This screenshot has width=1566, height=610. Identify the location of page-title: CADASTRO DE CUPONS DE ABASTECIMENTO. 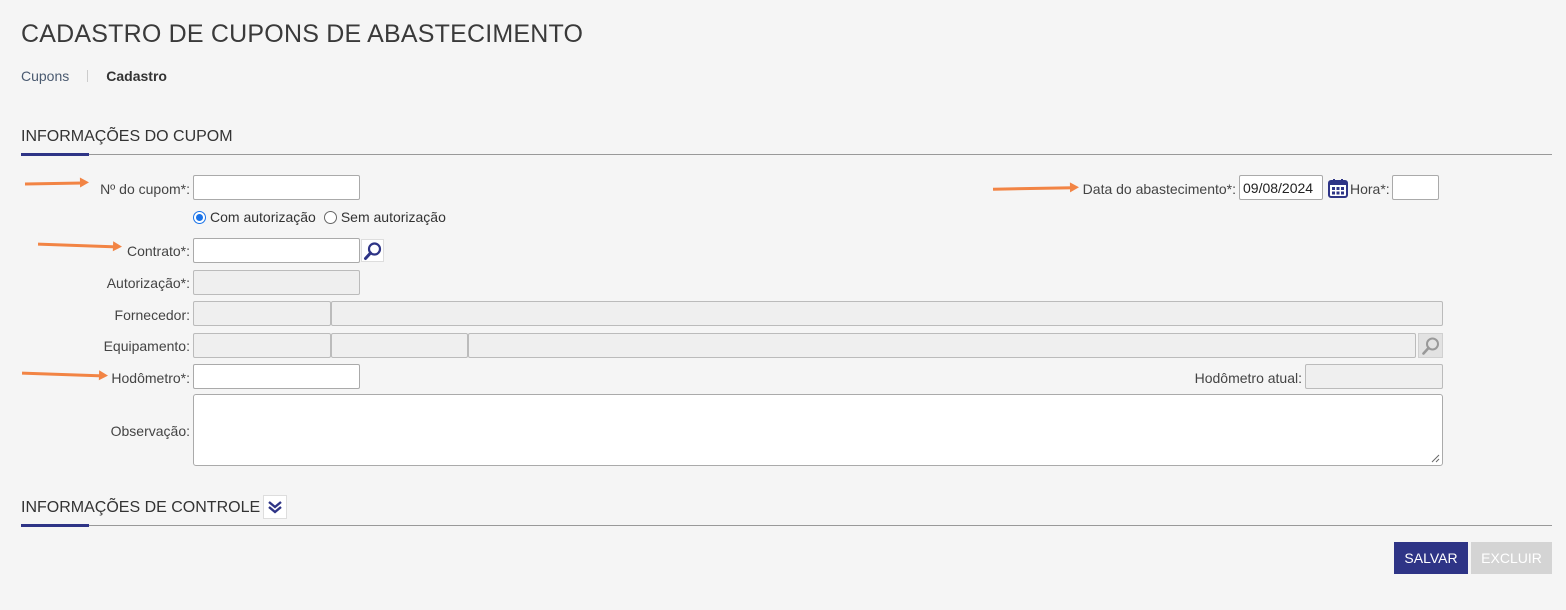
(302, 34).